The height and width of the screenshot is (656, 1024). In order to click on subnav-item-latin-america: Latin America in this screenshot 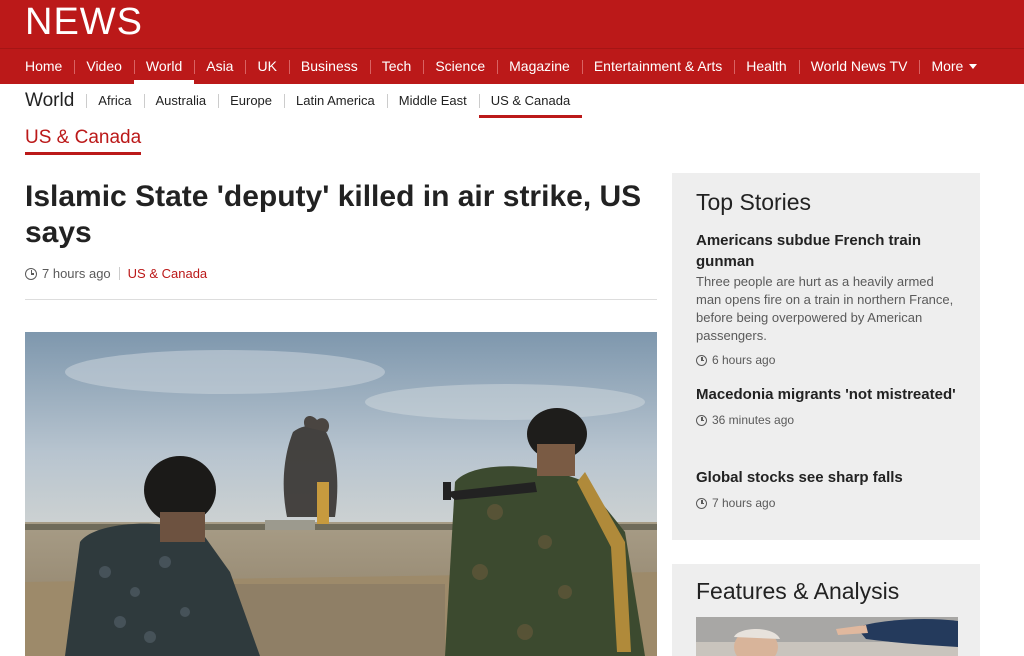, I will do `click(335, 101)`.